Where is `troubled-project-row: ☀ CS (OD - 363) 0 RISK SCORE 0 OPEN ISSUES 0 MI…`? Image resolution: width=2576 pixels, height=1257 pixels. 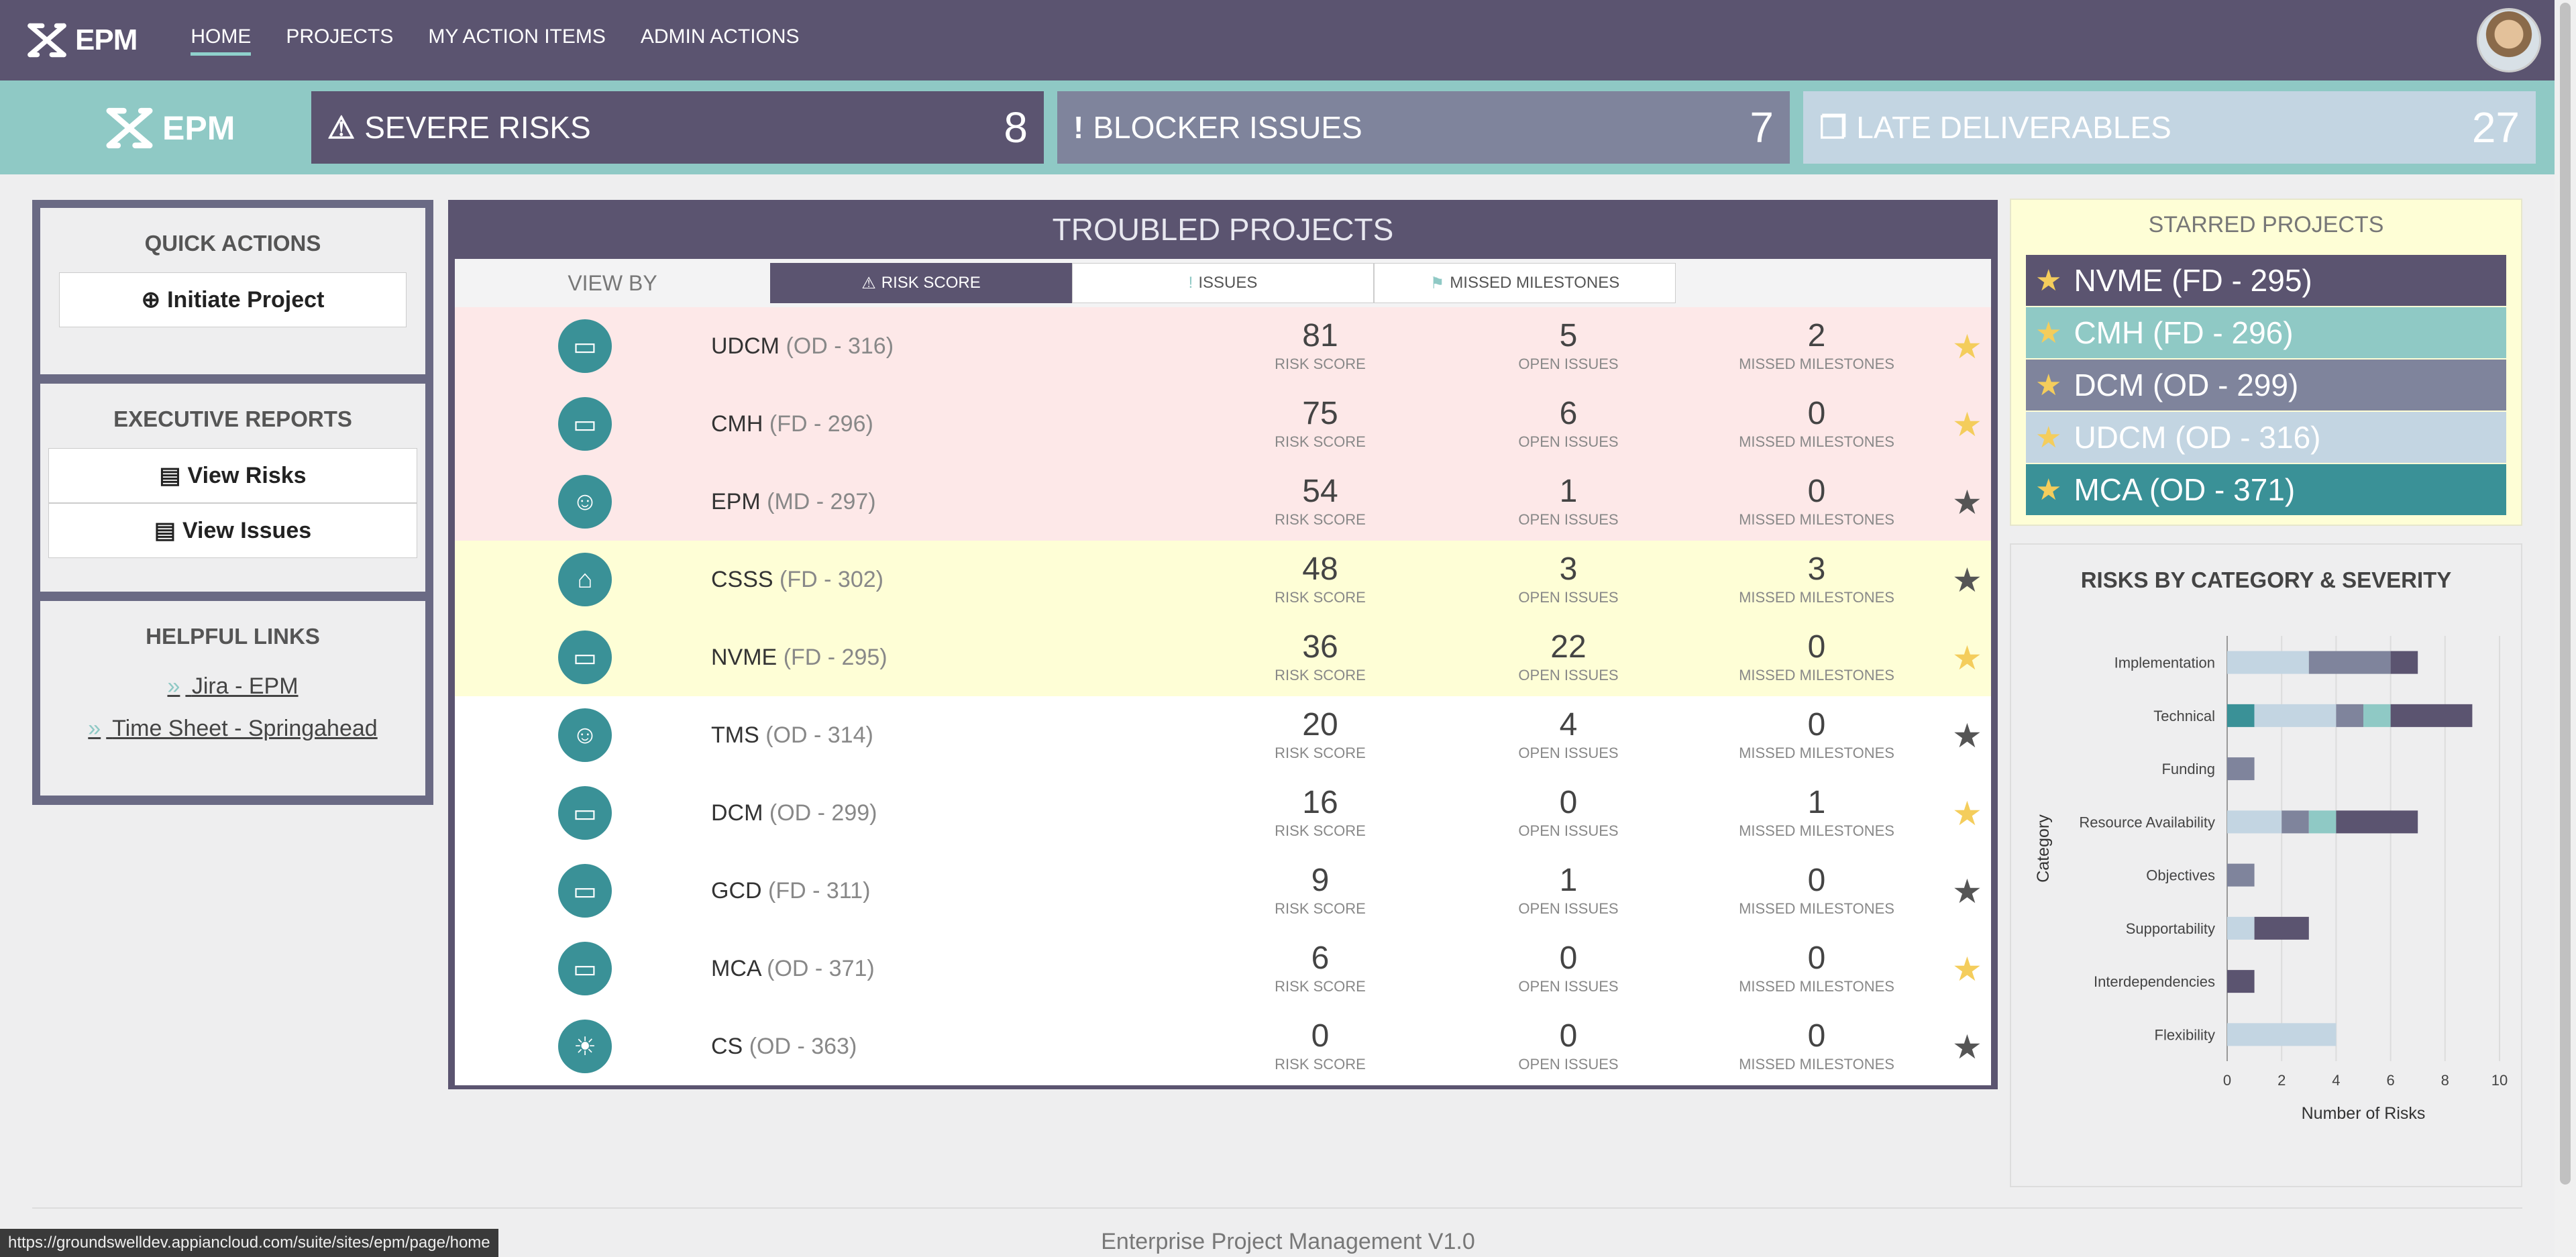 troubled-project-row: ☀ CS (OD - 363) 0 RISK SCORE 0 OPEN ISSUES 0 MI… is located at coordinates (1223, 1046).